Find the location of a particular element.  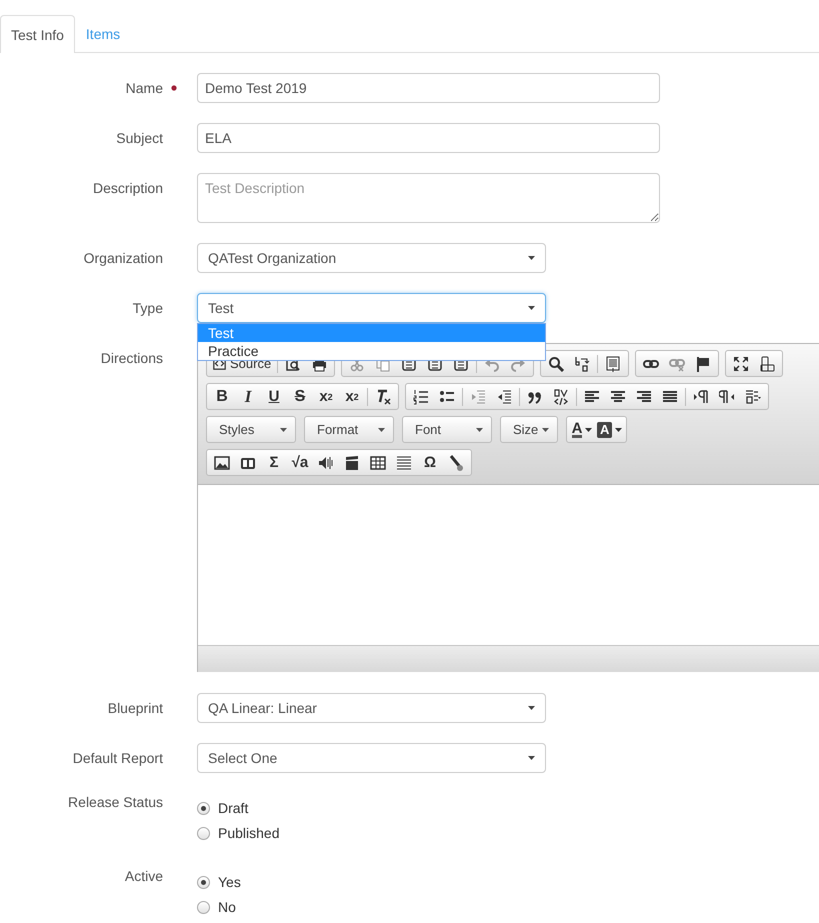

radio-label: No is located at coordinates (227, 907).